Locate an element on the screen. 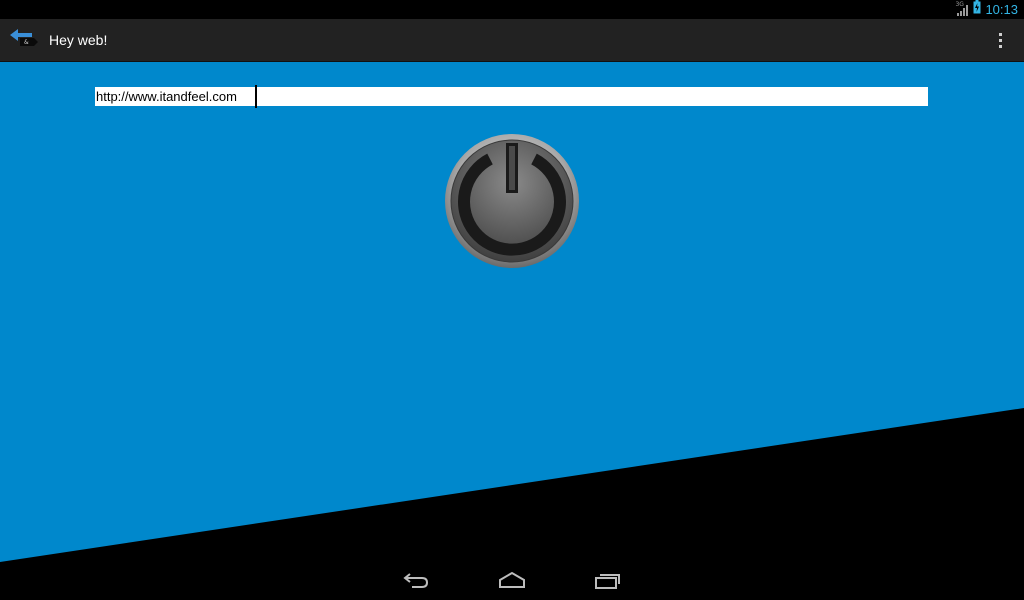 The width and height of the screenshot is (1024, 600). power-icon is located at coordinates (512, 201).